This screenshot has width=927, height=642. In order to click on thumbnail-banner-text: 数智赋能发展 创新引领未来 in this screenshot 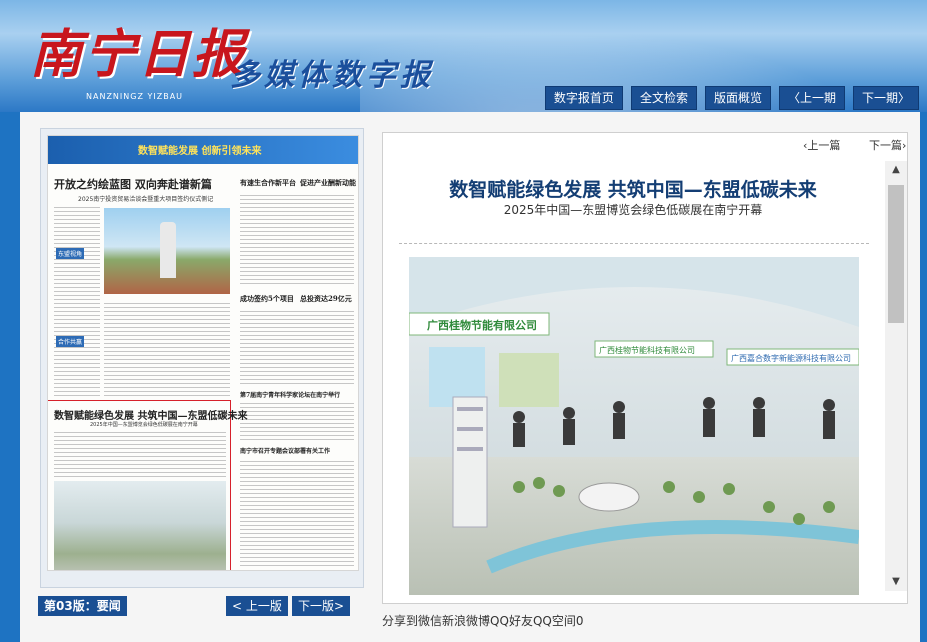, I will do `click(200, 151)`.